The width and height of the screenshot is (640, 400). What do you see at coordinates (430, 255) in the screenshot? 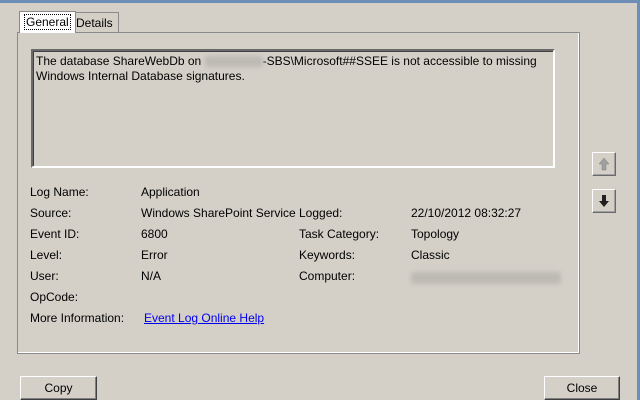
I see `keywords-value: Classic` at bounding box center [430, 255].